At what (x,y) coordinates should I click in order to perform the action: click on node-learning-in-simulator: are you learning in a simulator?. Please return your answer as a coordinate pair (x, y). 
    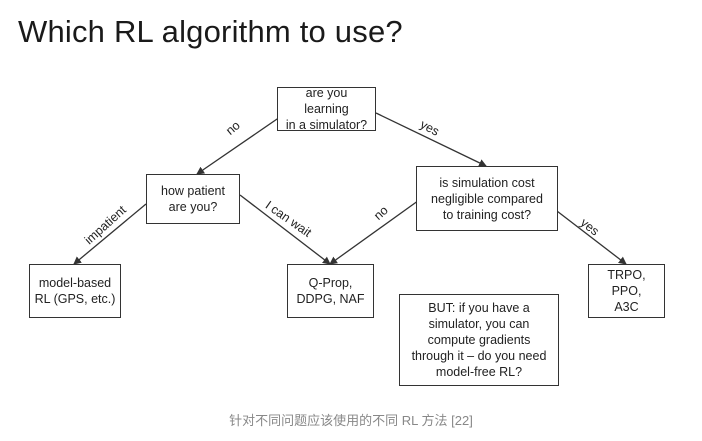
    Looking at the image, I should click on (326, 109).